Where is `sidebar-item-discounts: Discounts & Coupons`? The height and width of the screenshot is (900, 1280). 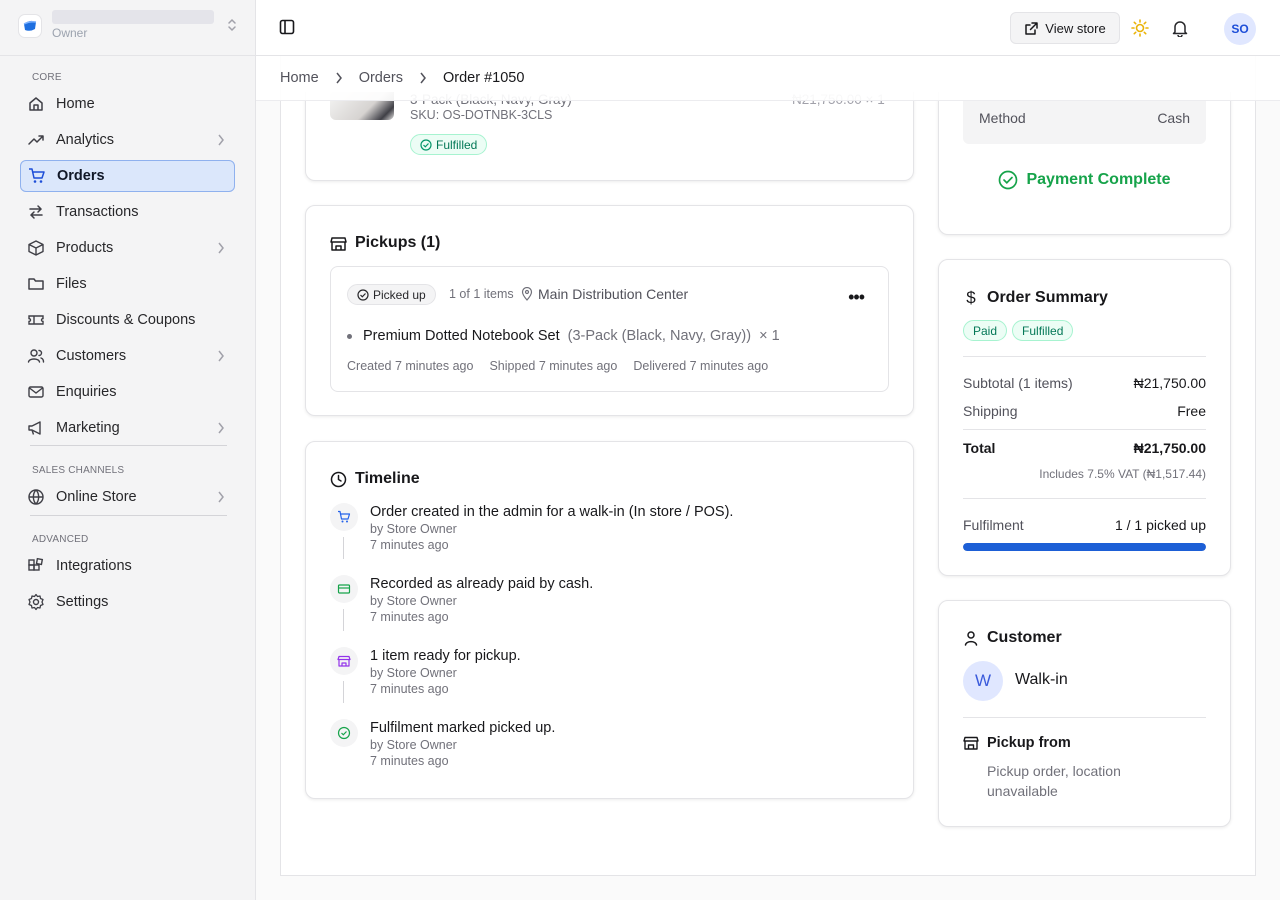
sidebar-item-discounts: Discounts & Coupons is located at coordinates (127, 320).